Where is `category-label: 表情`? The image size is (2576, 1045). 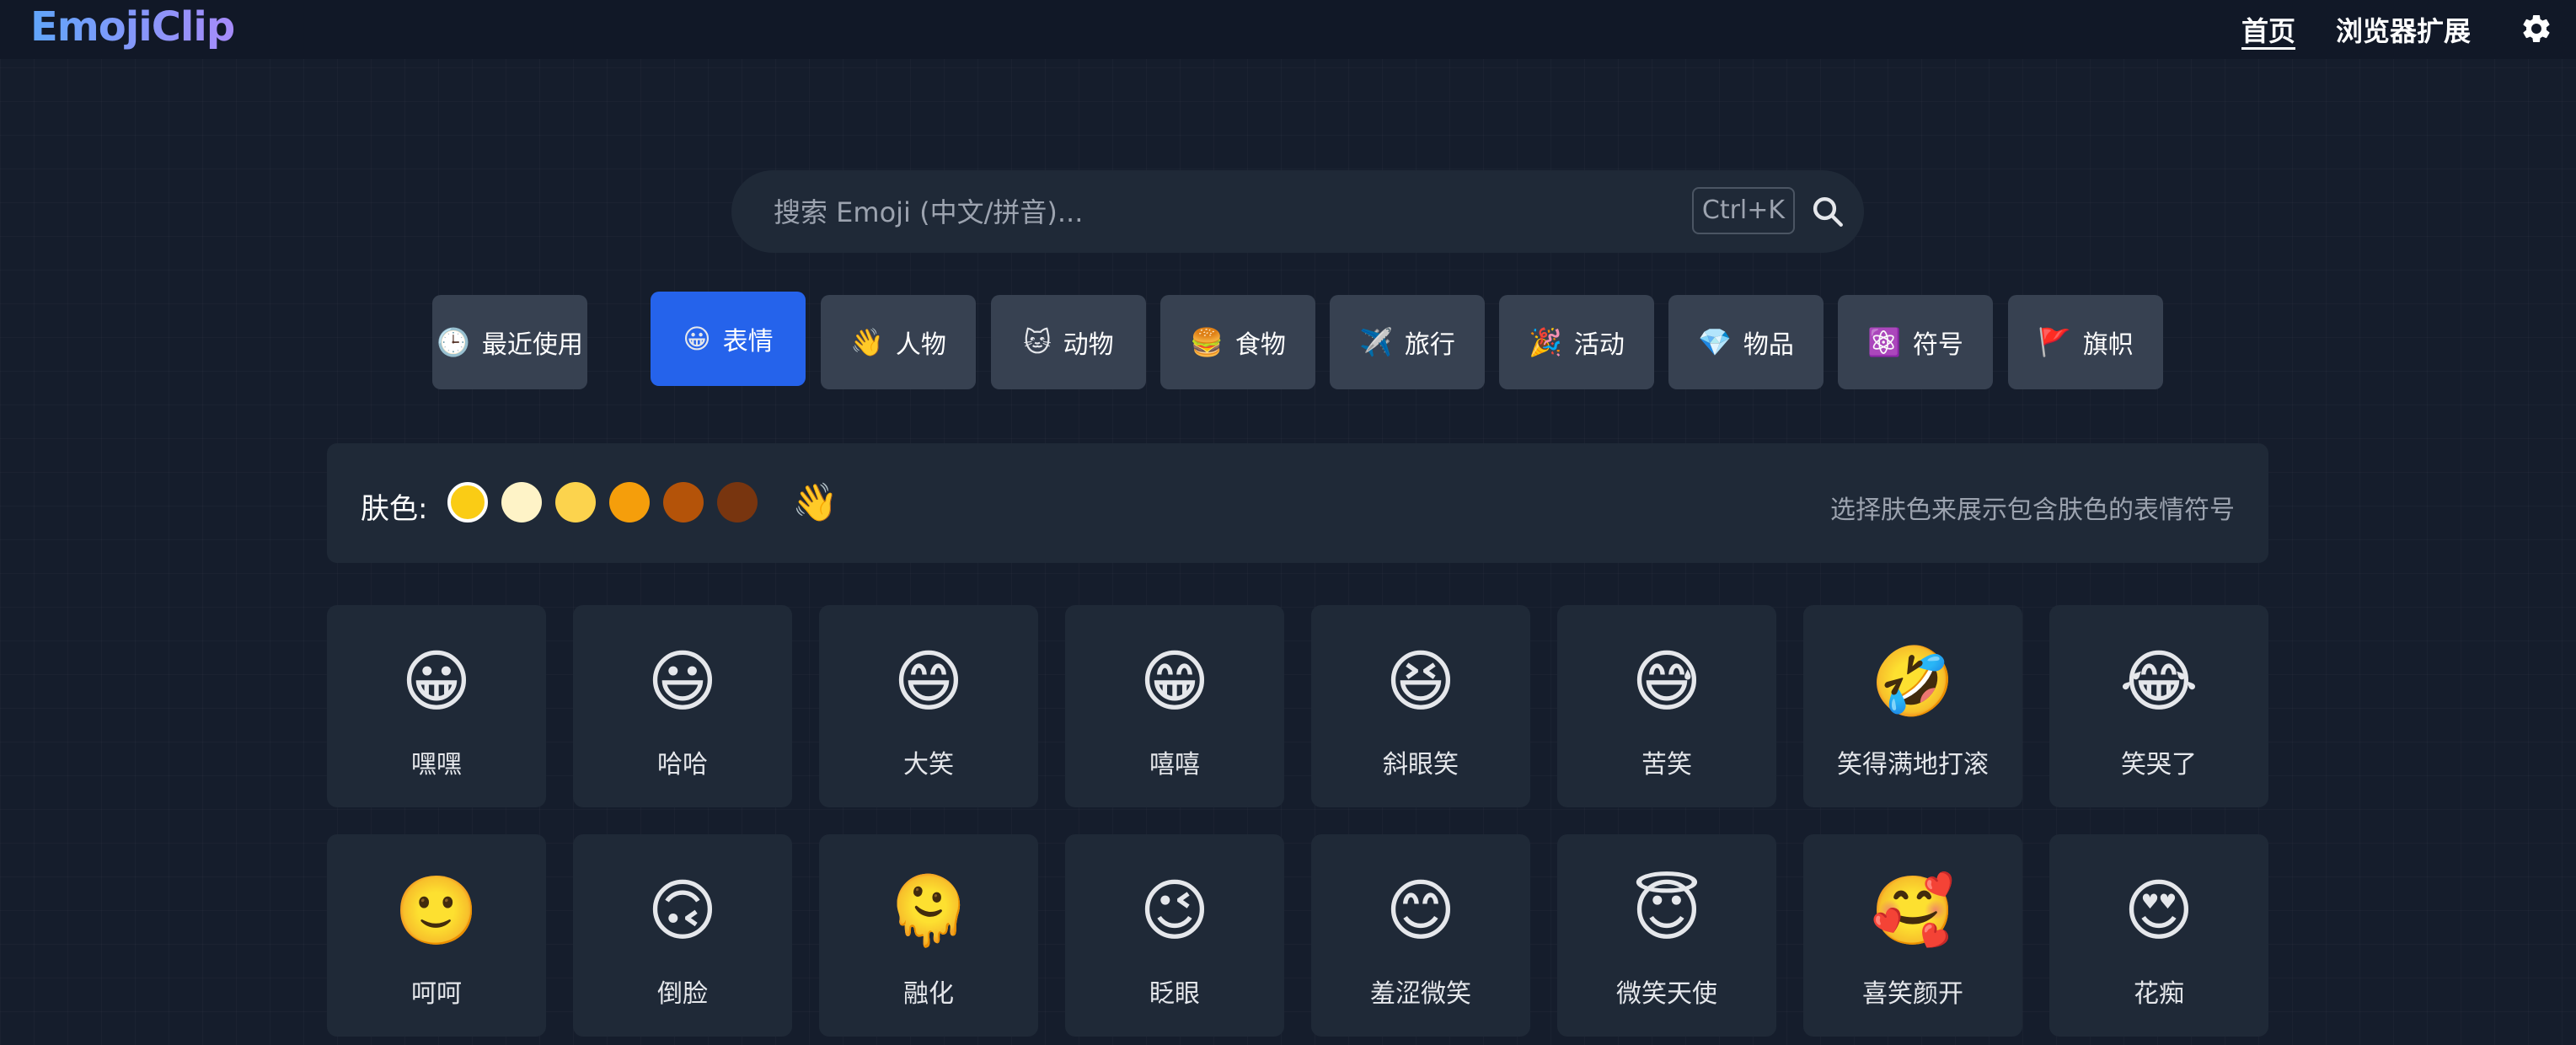
category-label: 表情 is located at coordinates (748, 341).